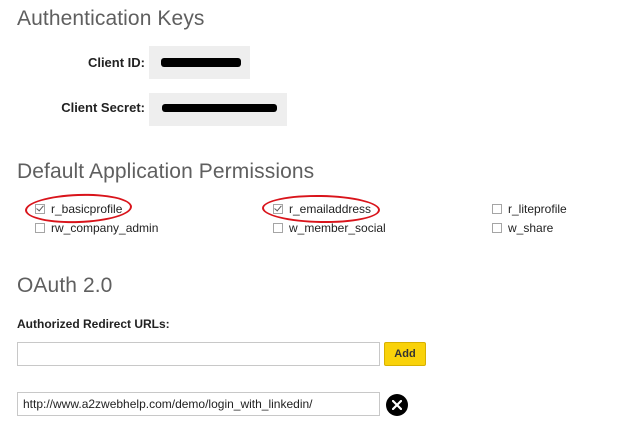  Describe the element at coordinates (116, 62) in the screenshot. I see `client-id-label: Client ID:` at that location.